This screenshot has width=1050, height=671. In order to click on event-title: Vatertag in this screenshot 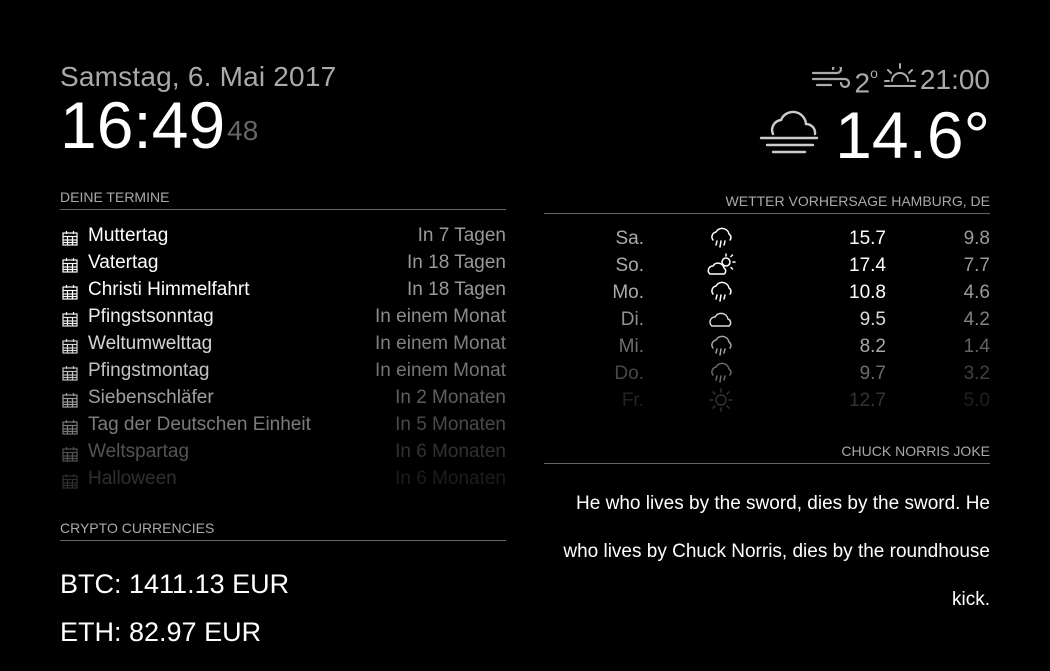, I will do `click(123, 262)`.